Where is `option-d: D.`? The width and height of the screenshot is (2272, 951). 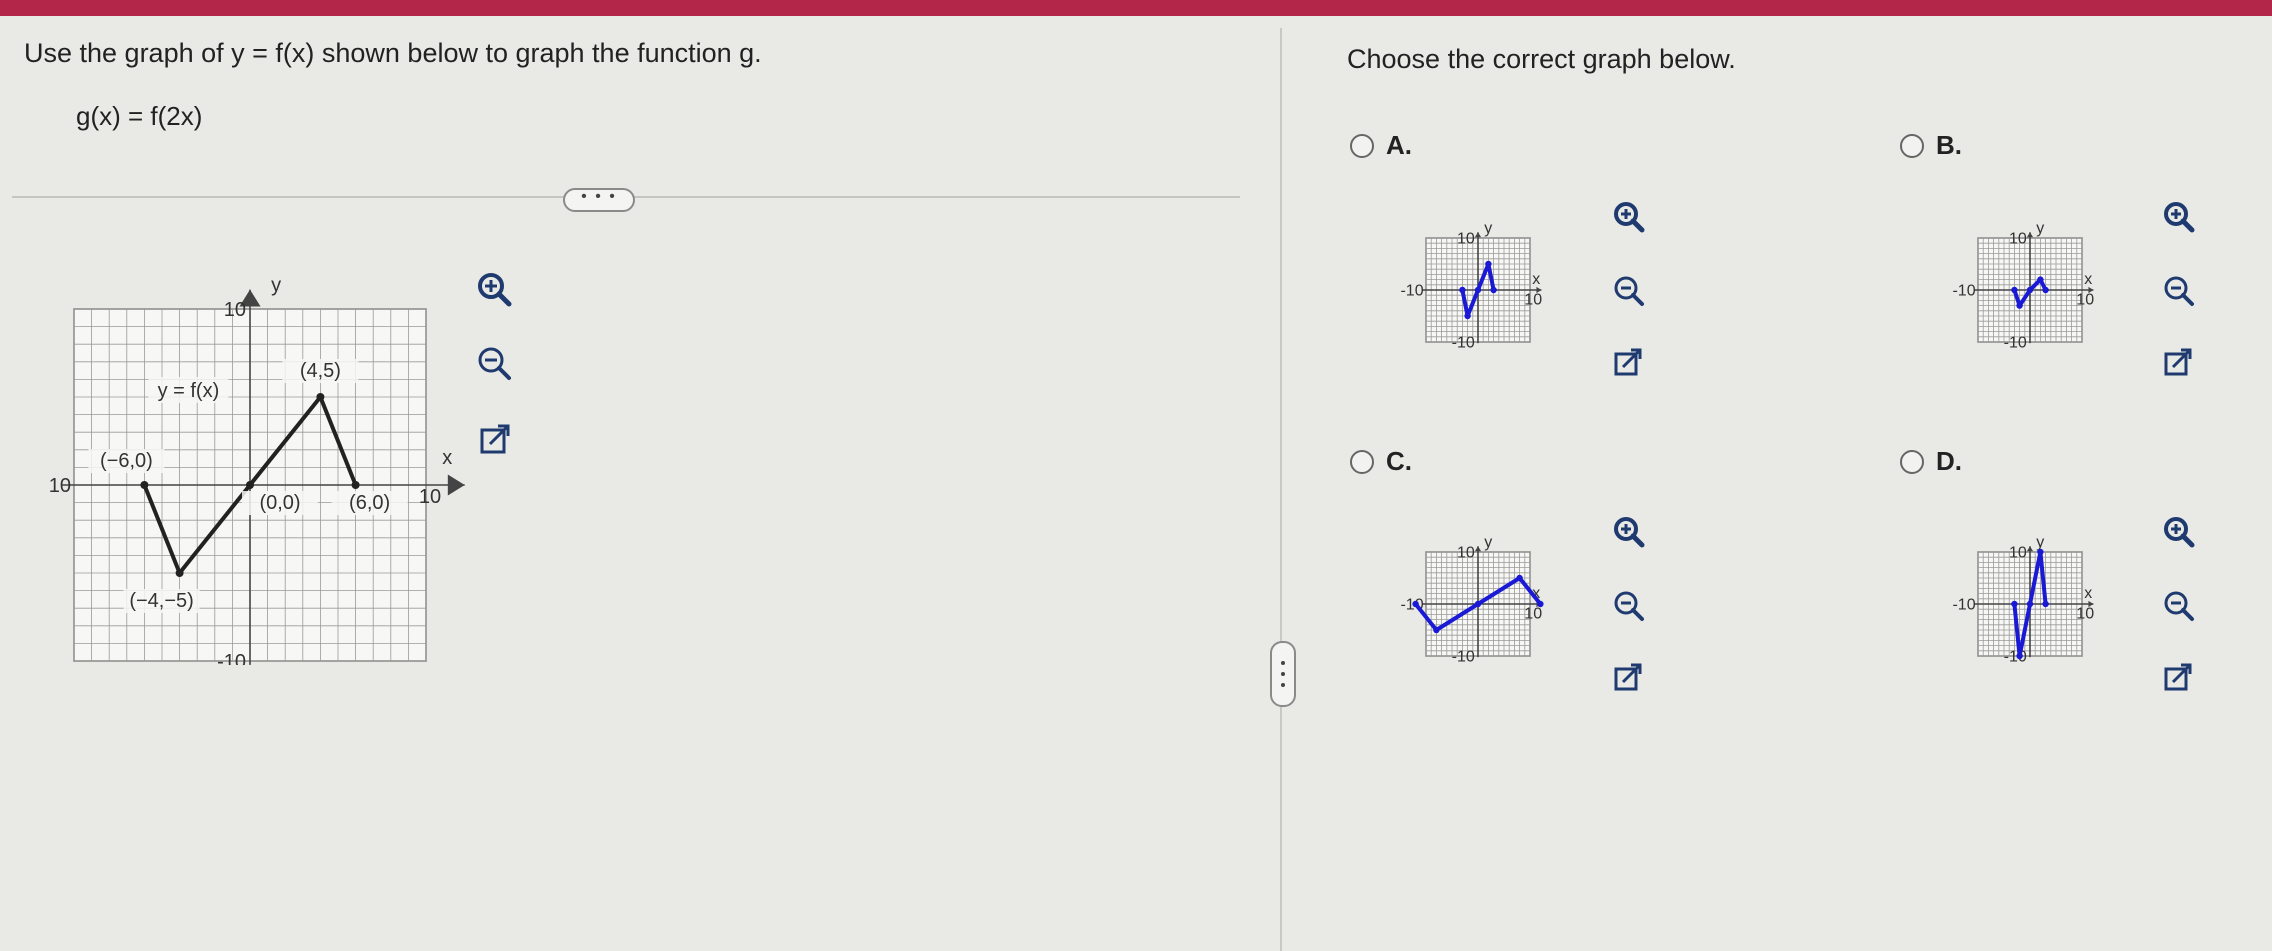 option-d: D. is located at coordinates (1931, 461).